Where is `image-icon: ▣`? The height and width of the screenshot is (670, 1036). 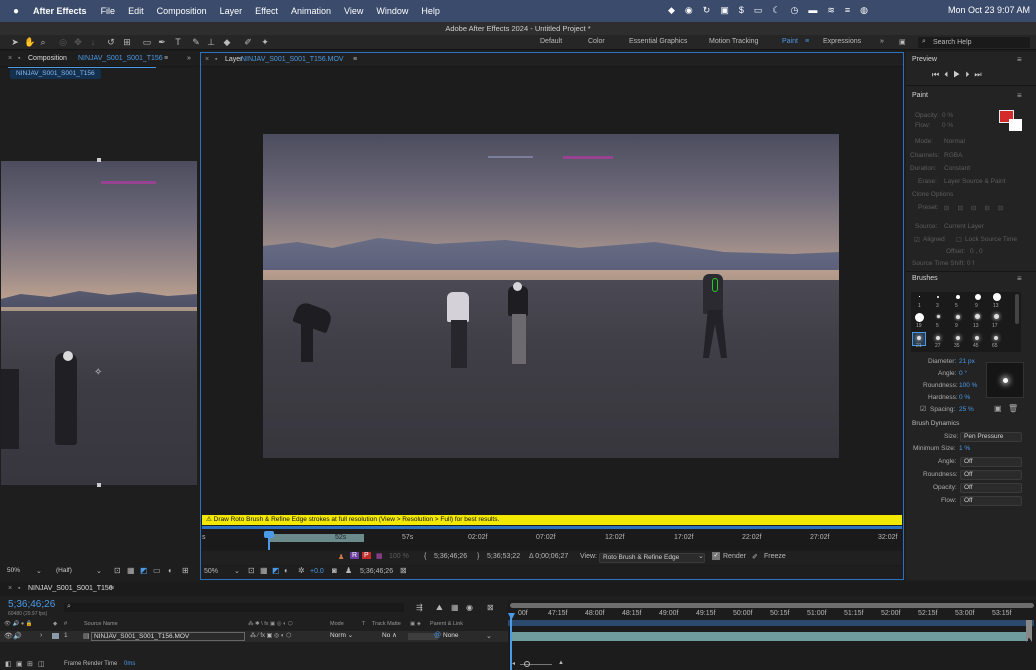
image-icon: ▣ is located at coordinates (724, 10).